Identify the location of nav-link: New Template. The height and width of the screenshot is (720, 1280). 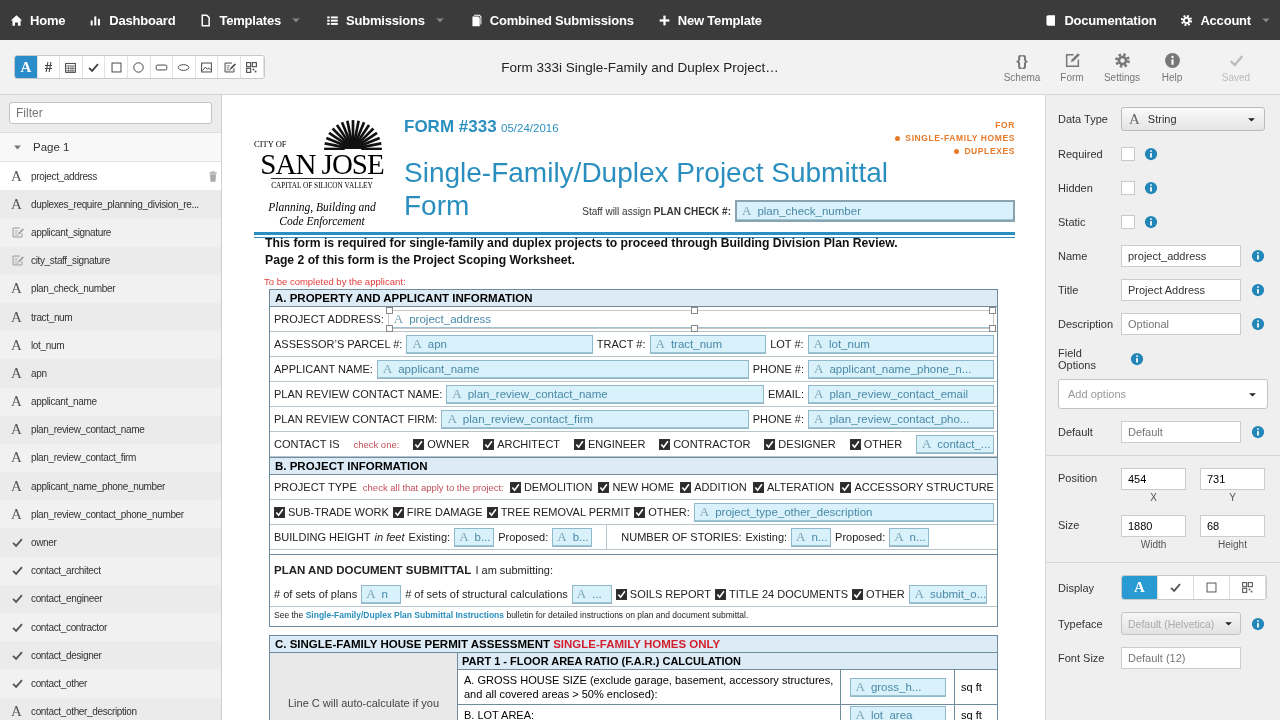
(709, 20).